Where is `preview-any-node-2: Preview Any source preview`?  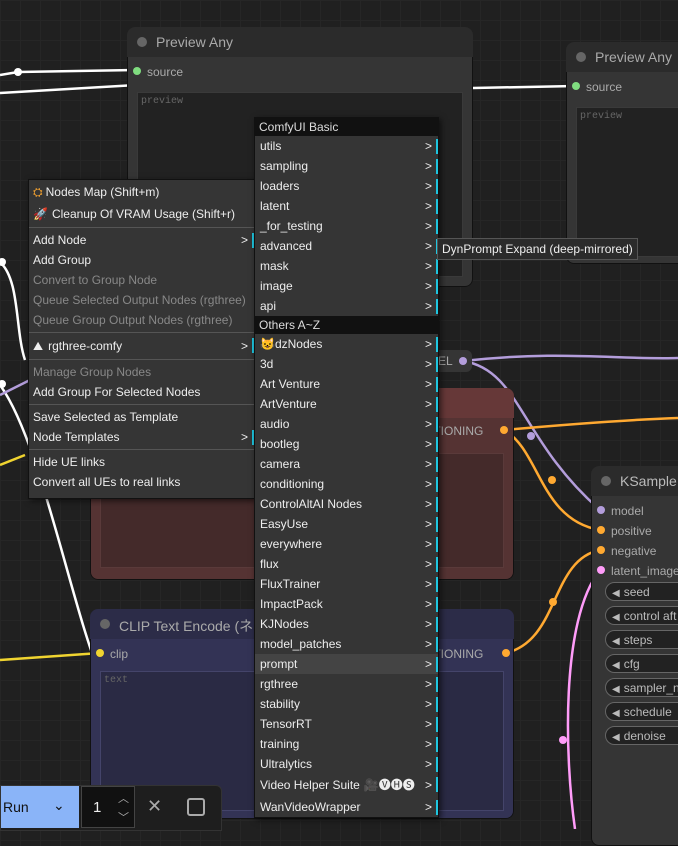 preview-any-node-2: Preview Any source preview is located at coordinates (622, 153).